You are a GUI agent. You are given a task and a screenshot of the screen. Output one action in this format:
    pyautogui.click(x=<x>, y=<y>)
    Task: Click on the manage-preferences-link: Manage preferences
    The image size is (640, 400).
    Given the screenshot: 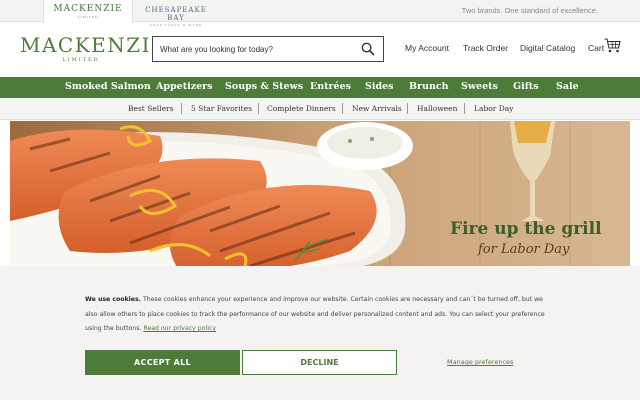 What is the action you would take?
    pyautogui.click(x=480, y=362)
    